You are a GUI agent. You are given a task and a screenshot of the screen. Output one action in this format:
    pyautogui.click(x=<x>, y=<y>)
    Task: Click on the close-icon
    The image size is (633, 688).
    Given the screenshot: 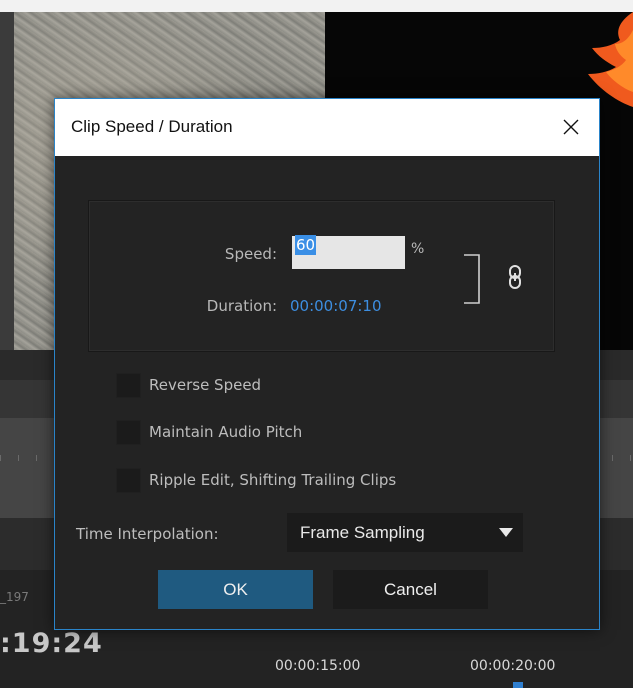 What is the action you would take?
    pyautogui.click(x=571, y=127)
    